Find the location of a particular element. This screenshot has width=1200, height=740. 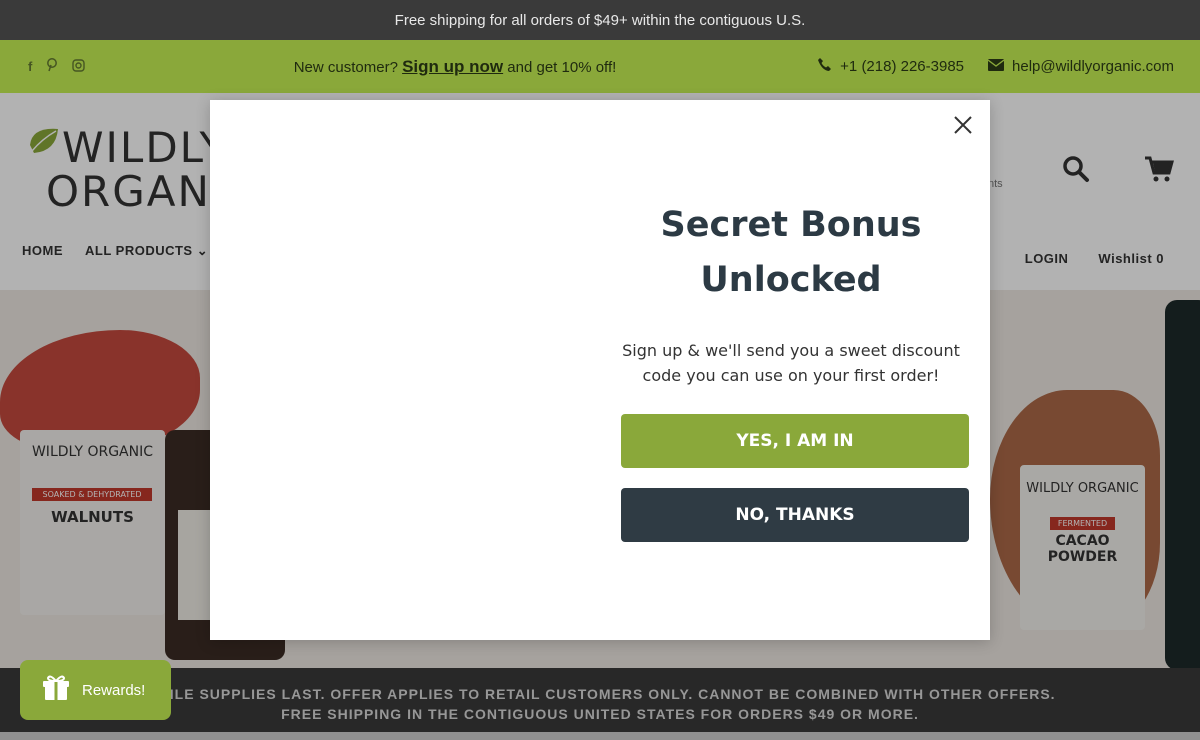

rewards-launcher: Rewards! is located at coordinates (95, 690).